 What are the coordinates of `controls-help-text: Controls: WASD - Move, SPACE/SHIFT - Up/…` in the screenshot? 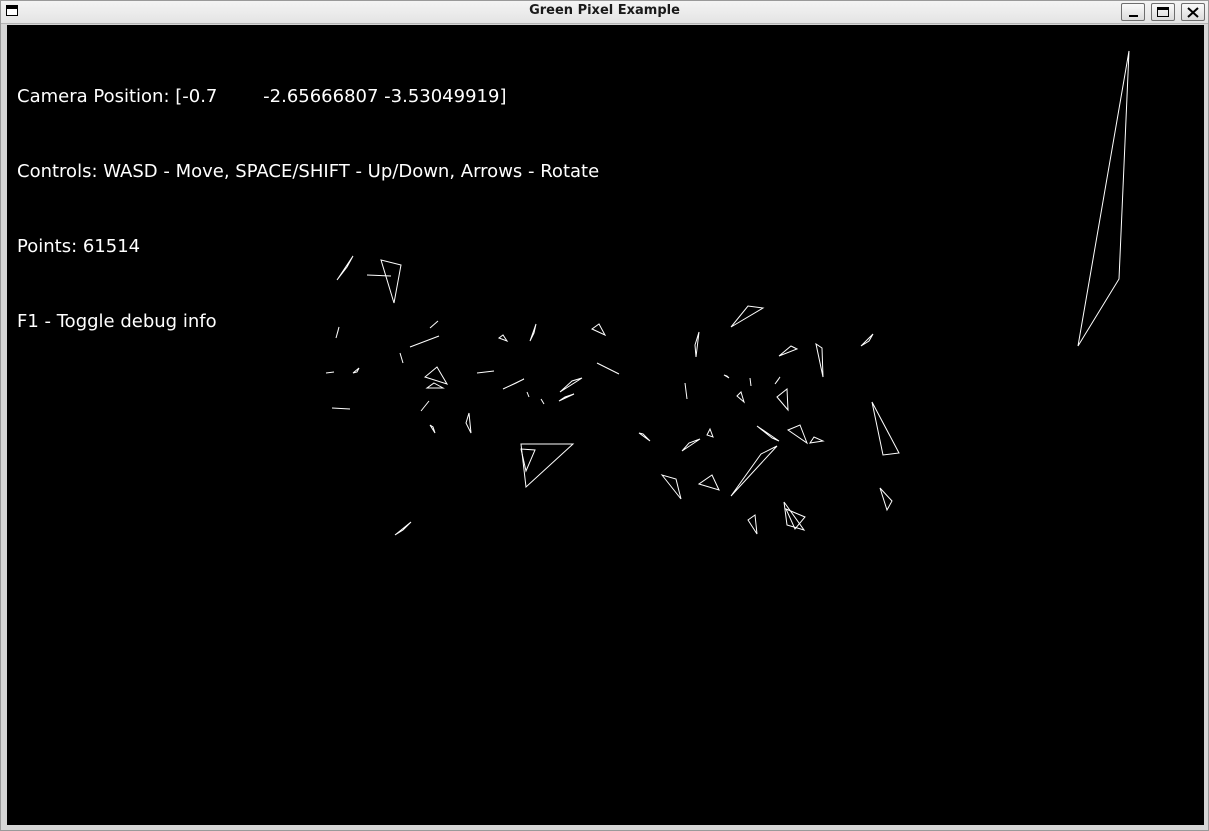 It's located at (308, 171).